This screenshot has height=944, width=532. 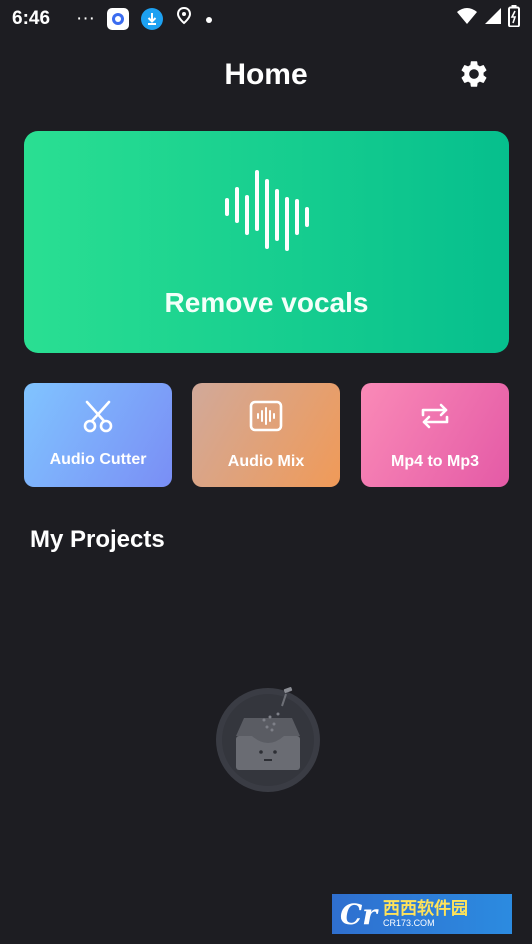 I want to click on dot-icon, so click(x=209, y=19).